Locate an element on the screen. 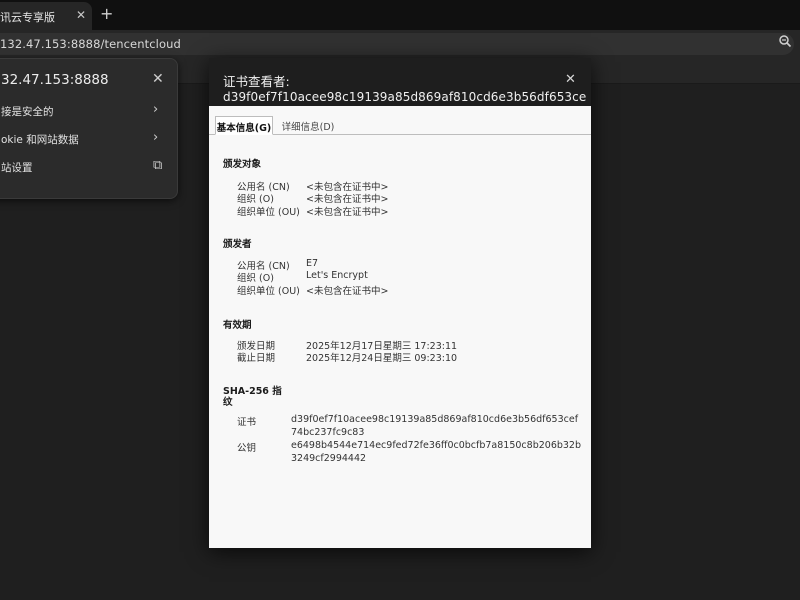  popup-host: 32.47.153:8888 is located at coordinates (55, 80).